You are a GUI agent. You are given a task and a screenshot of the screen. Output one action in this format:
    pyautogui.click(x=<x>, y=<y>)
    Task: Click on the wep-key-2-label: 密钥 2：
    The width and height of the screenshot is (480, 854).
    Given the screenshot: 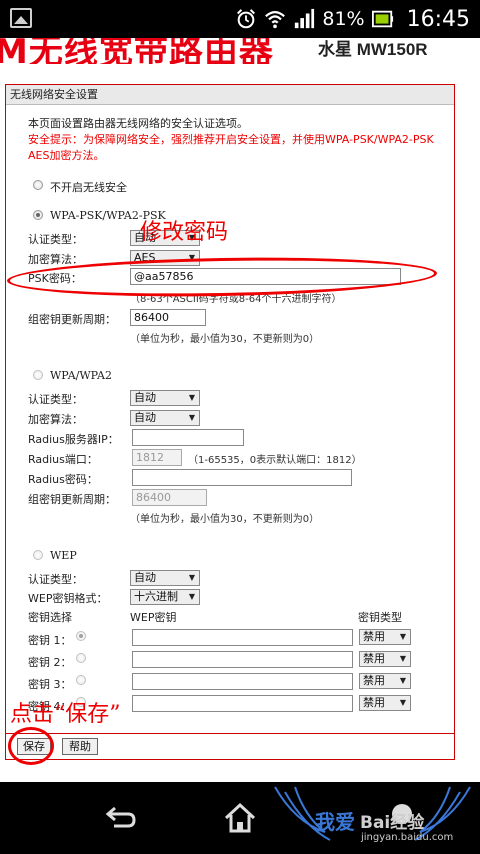 What is the action you would take?
    pyautogui.click(x=50, y=662)
    